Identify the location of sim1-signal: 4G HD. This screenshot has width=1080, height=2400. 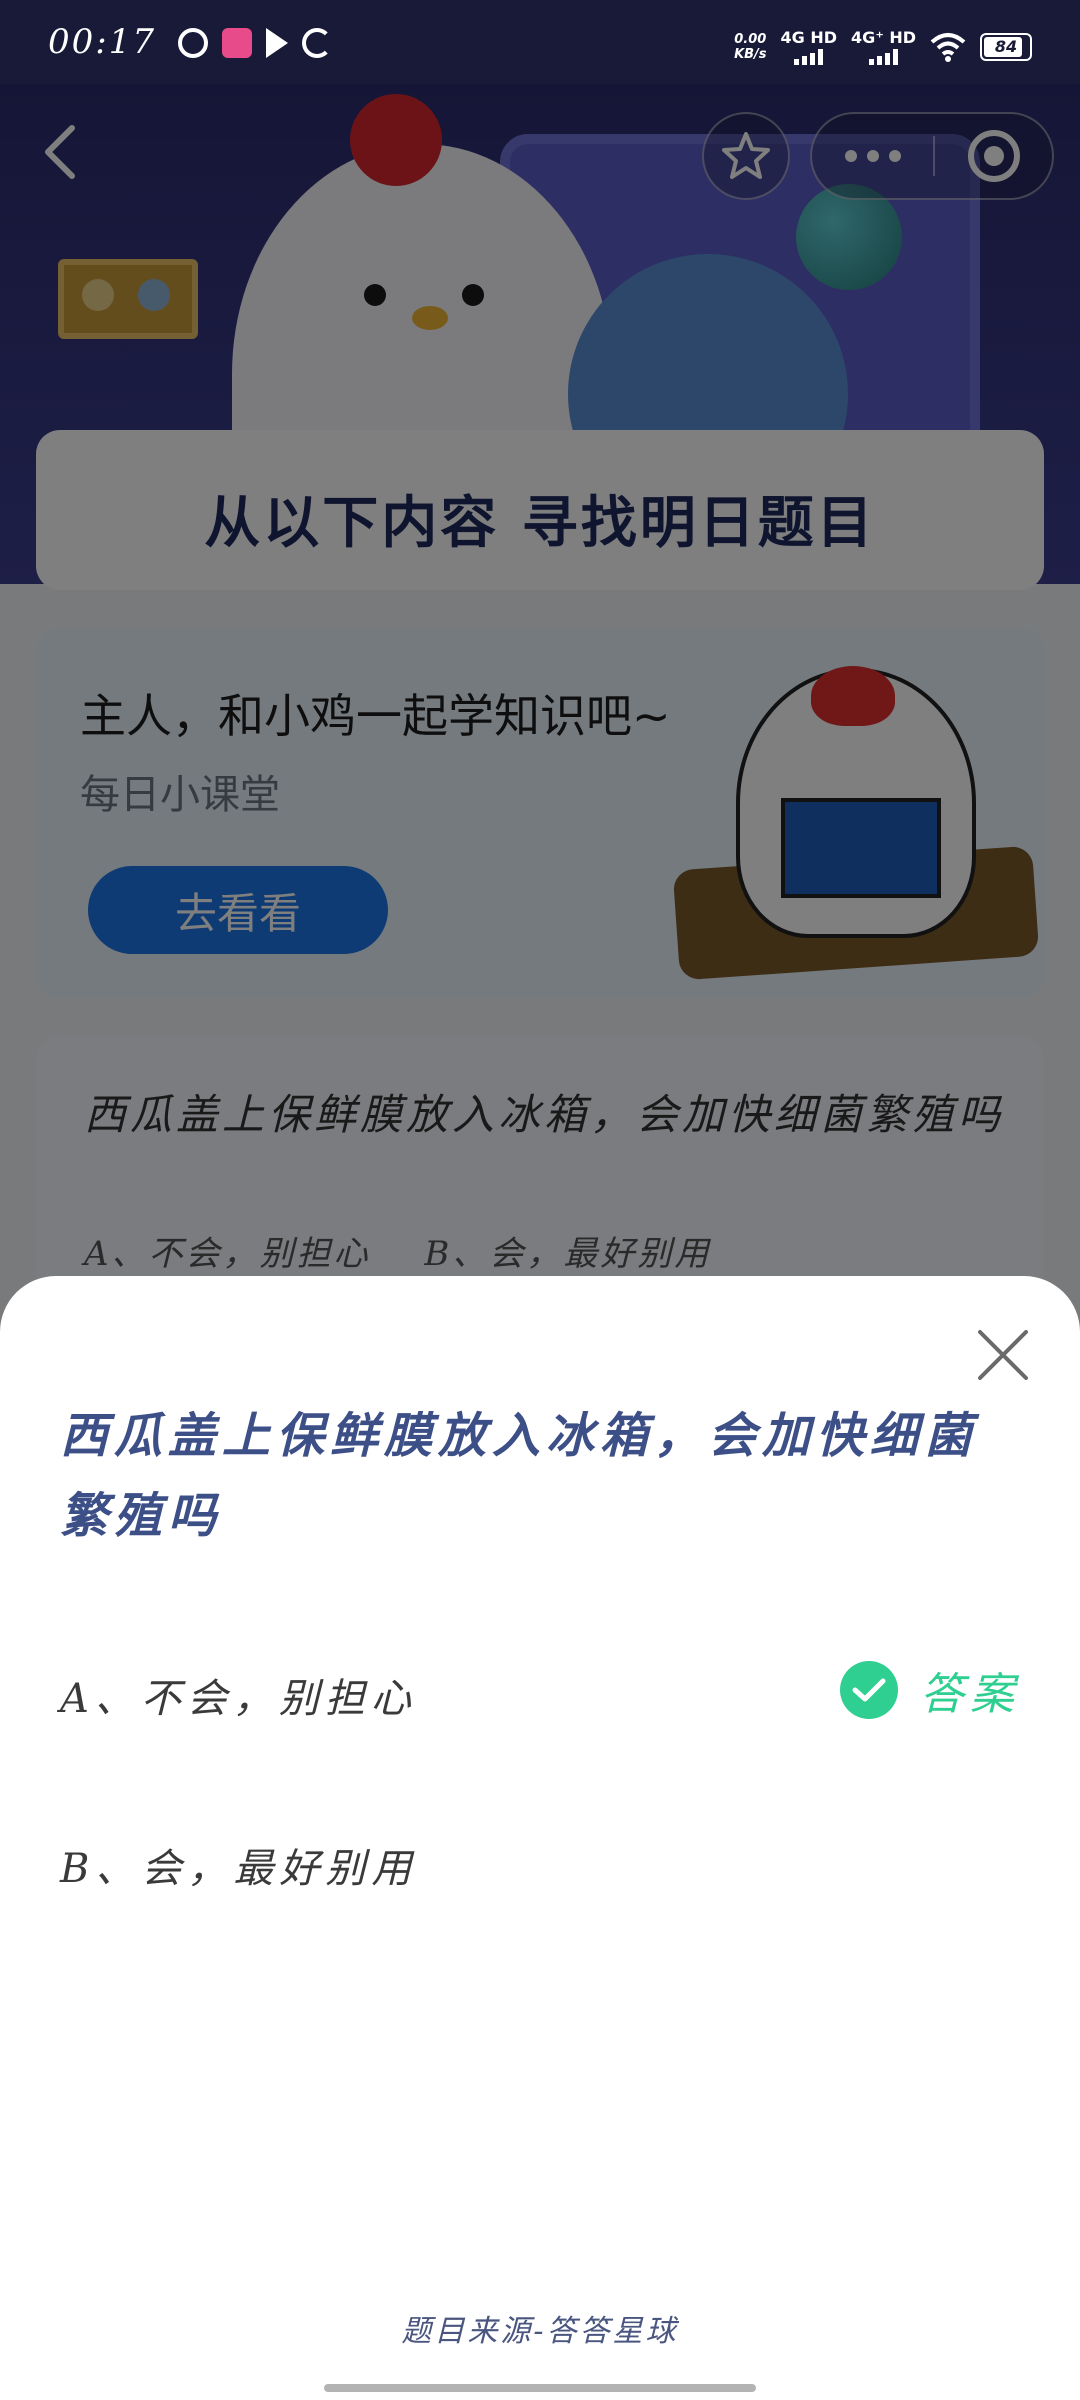
(809, 46).